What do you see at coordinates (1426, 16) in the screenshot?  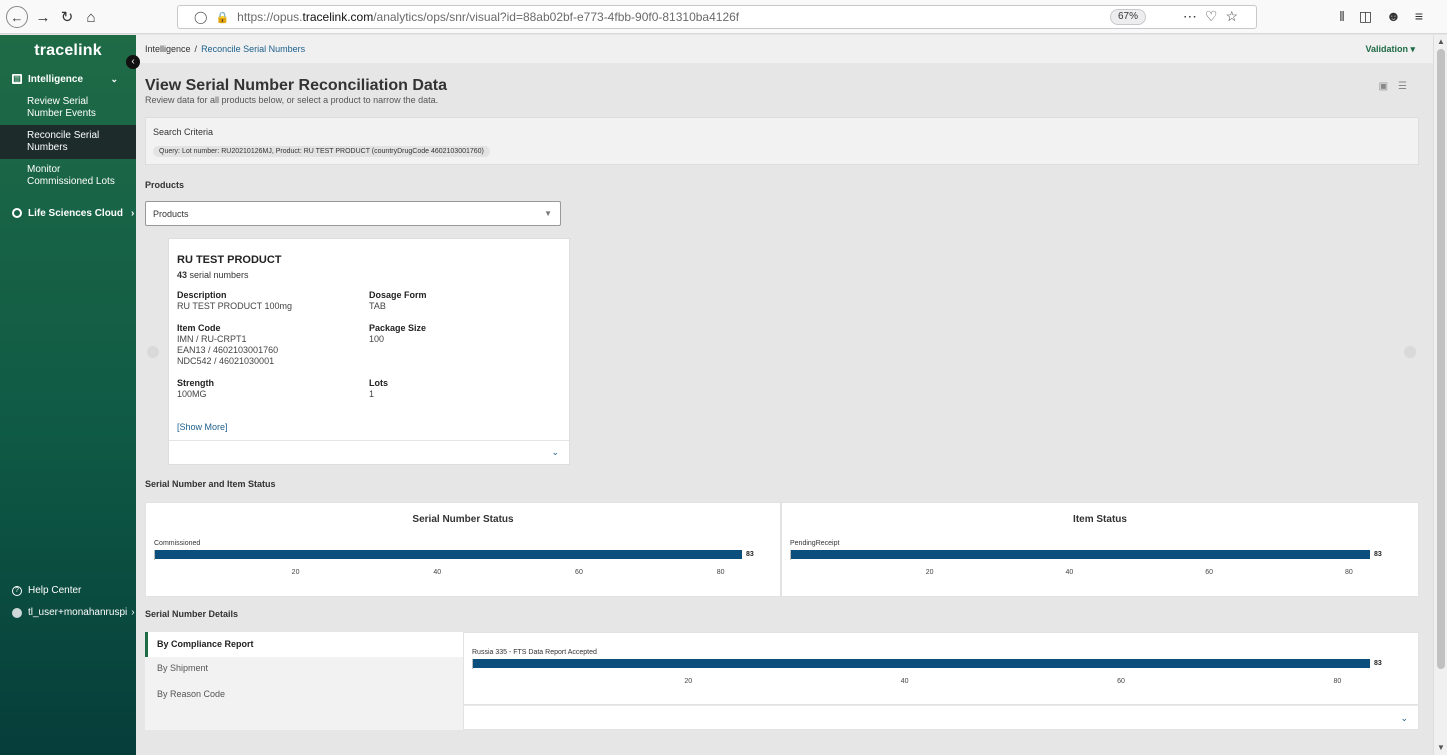 I see `hamburger-menu-icon: ≡` at bounding box center [1426, 16].